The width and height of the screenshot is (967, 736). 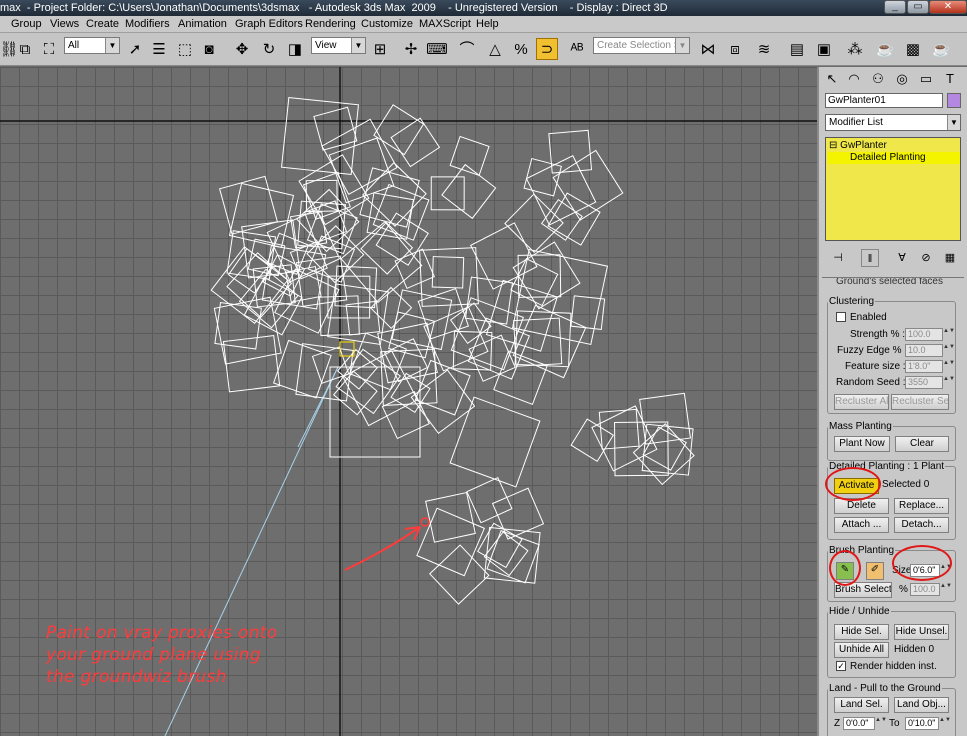 I want to click on feature-size-spinner: 1'8.0" ▲▼, so click(x=930, y=366).